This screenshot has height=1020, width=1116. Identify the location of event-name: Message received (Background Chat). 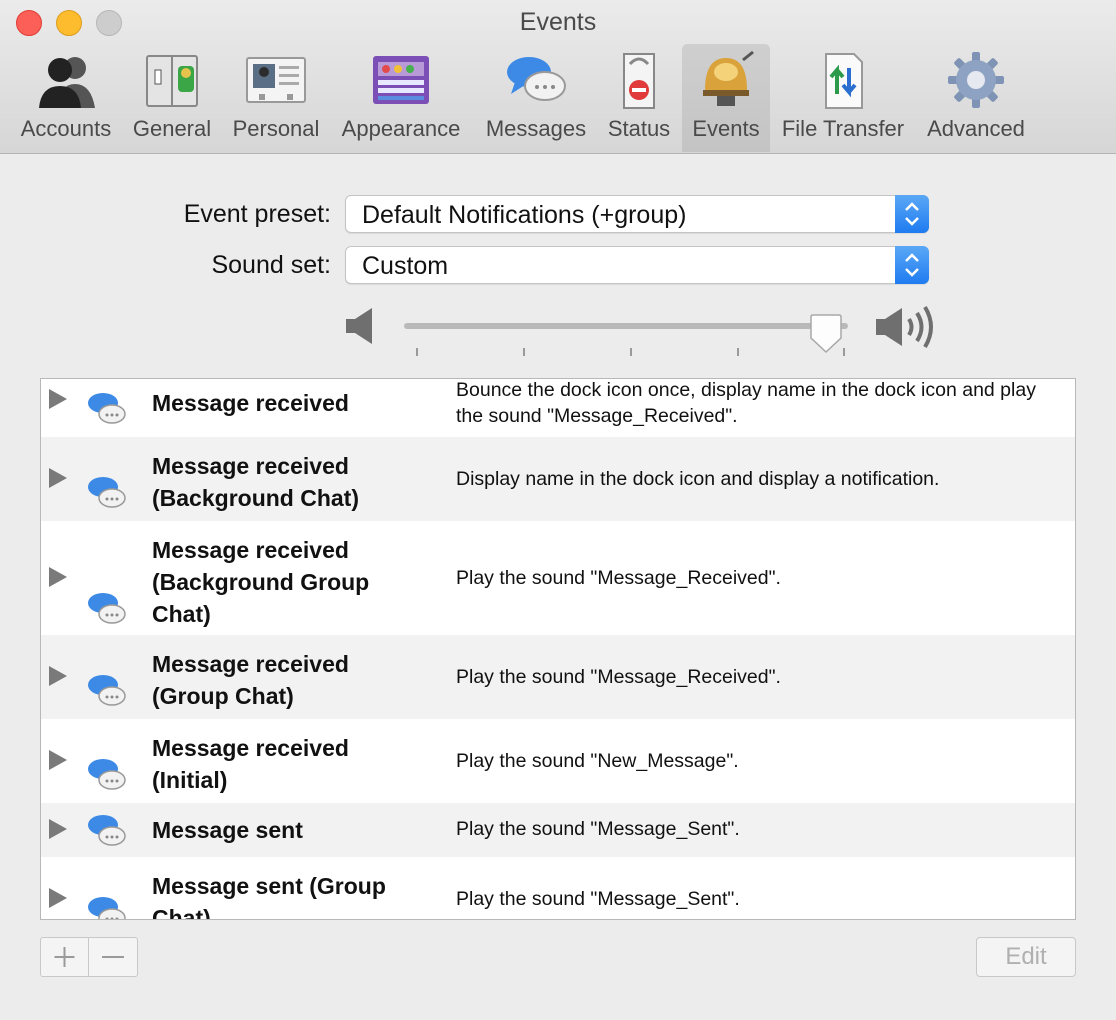
(255, 482).